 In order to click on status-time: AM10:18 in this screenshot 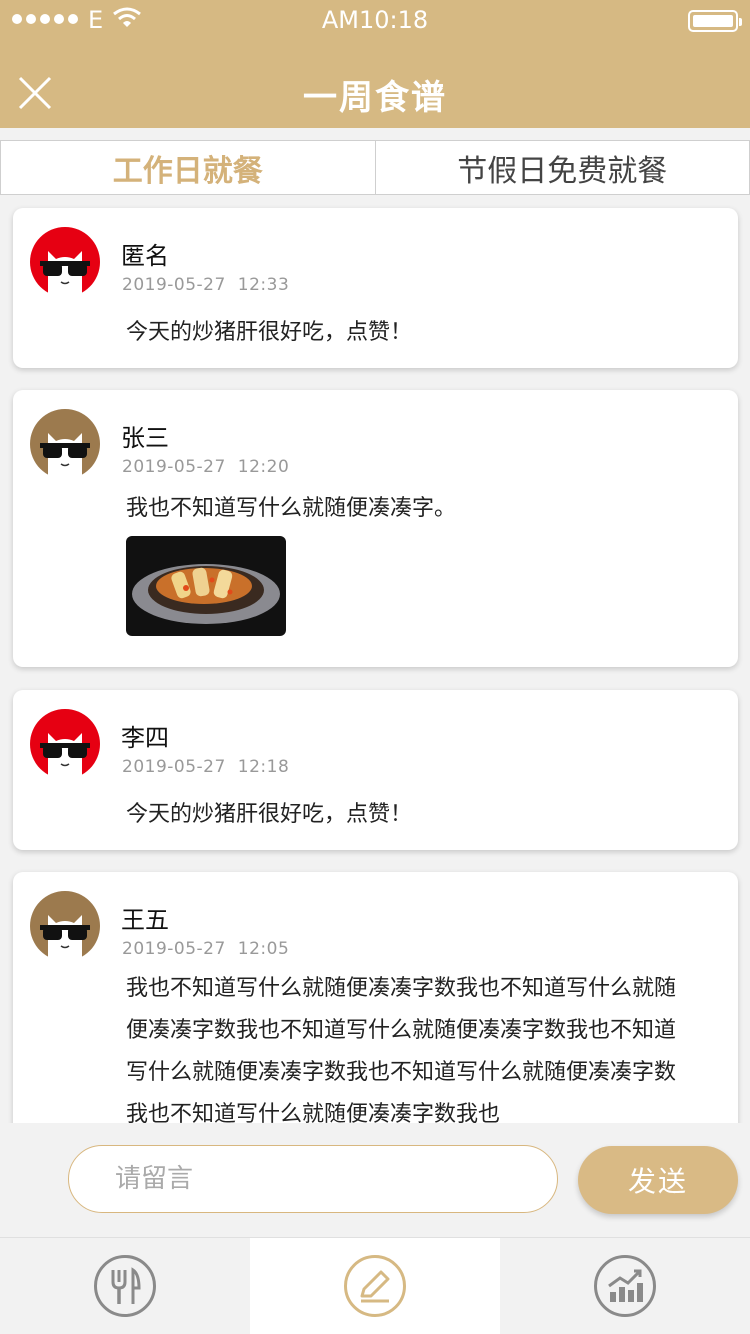, I will do `click(375, 20)`.